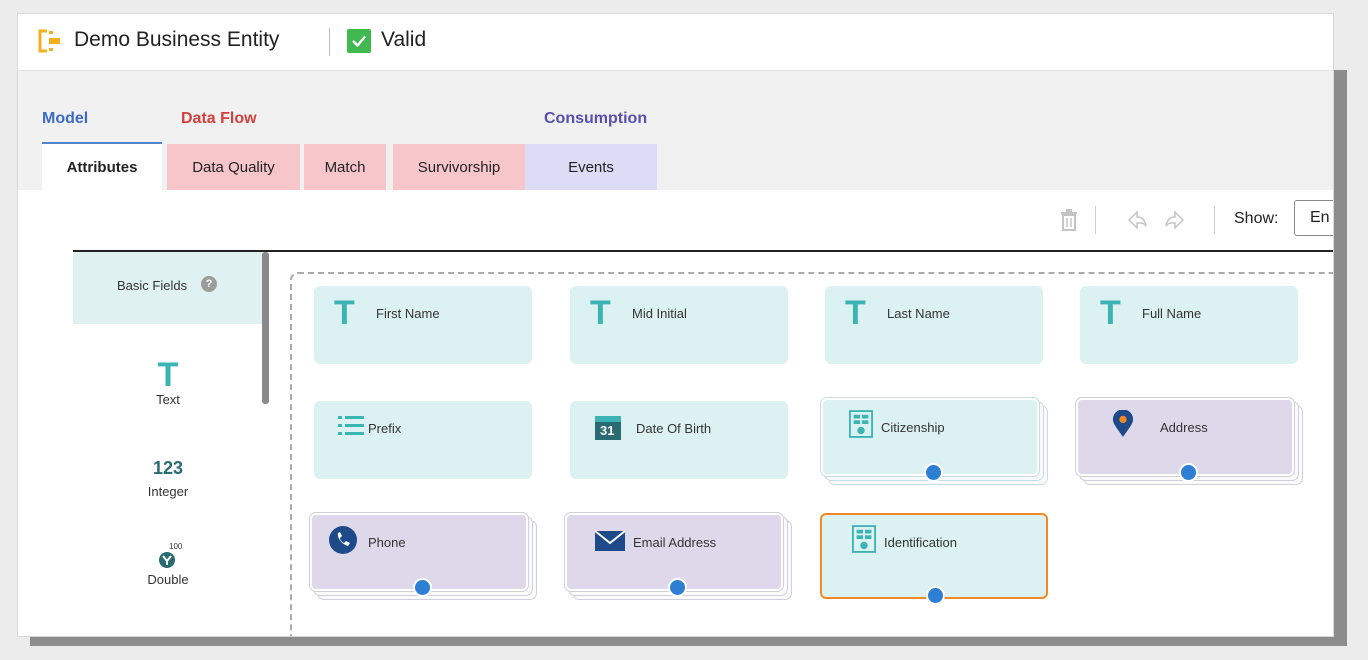  I want to click on text-type-icon: T, so click(168, 375).